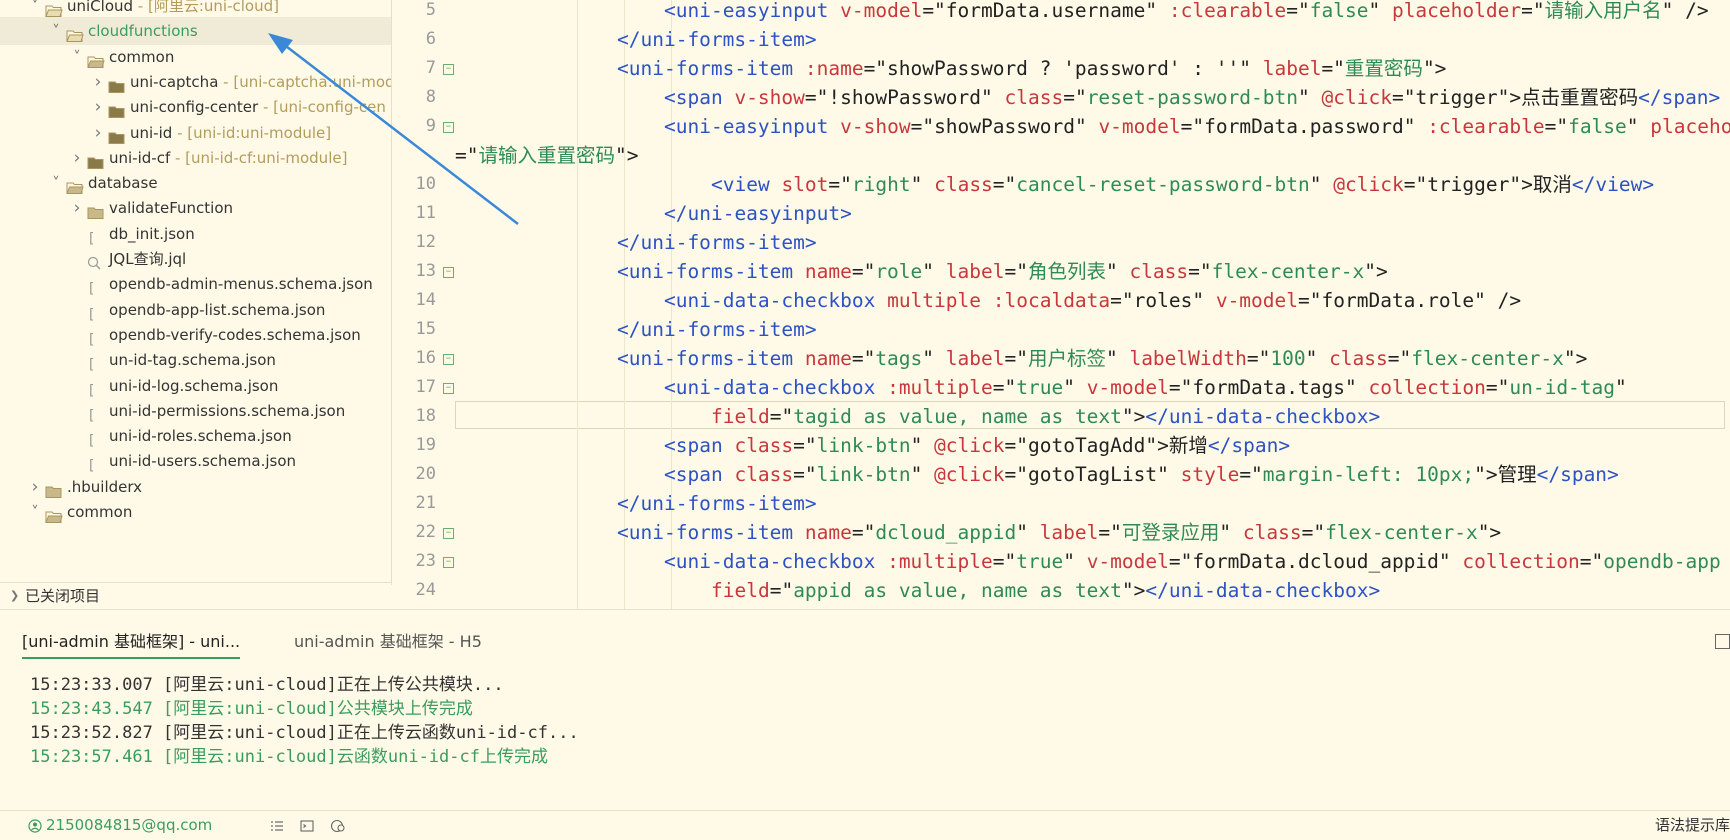 Image resolution: width=1730 pixels, height=840 pixels. What do you see at coordinates (143, 31) in the screenshot?
I see `tree-item-label: cloudfunctions` at bounding box center [143, 31].